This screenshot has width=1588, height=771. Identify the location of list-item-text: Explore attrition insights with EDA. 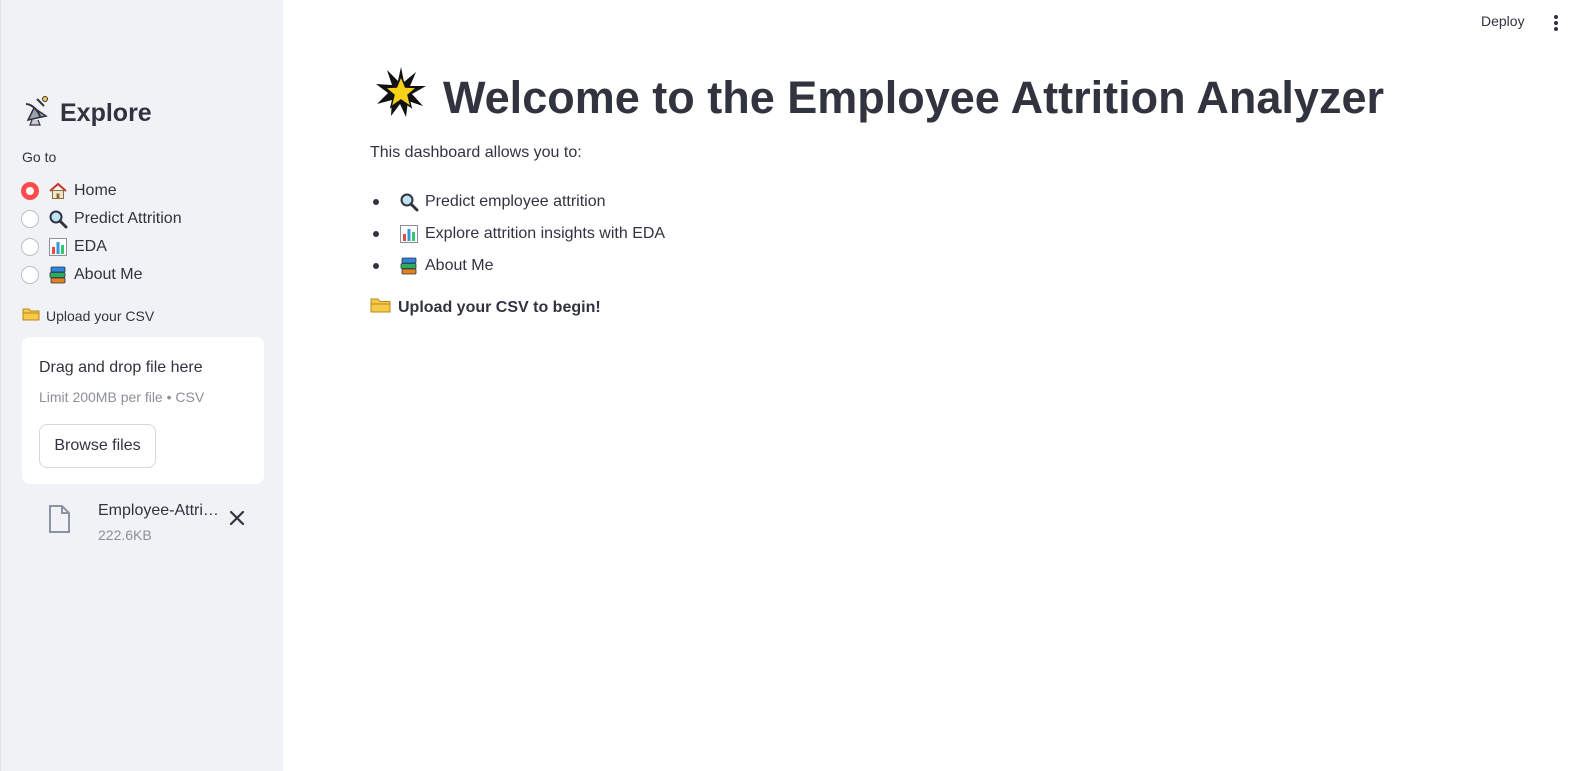
(545, 233).